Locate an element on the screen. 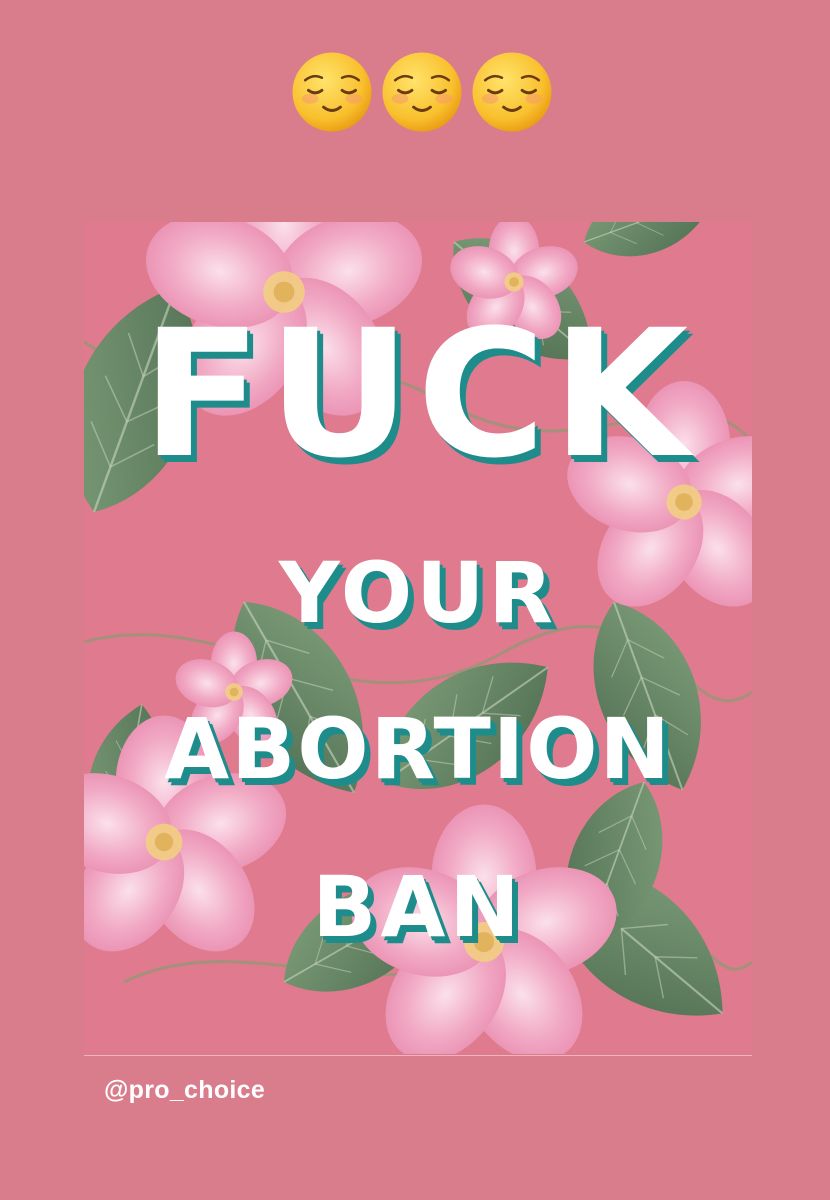 Image resolution: width=830 pixels, height=1200 pixels. card-divider is located at coordinates (418, 1055).